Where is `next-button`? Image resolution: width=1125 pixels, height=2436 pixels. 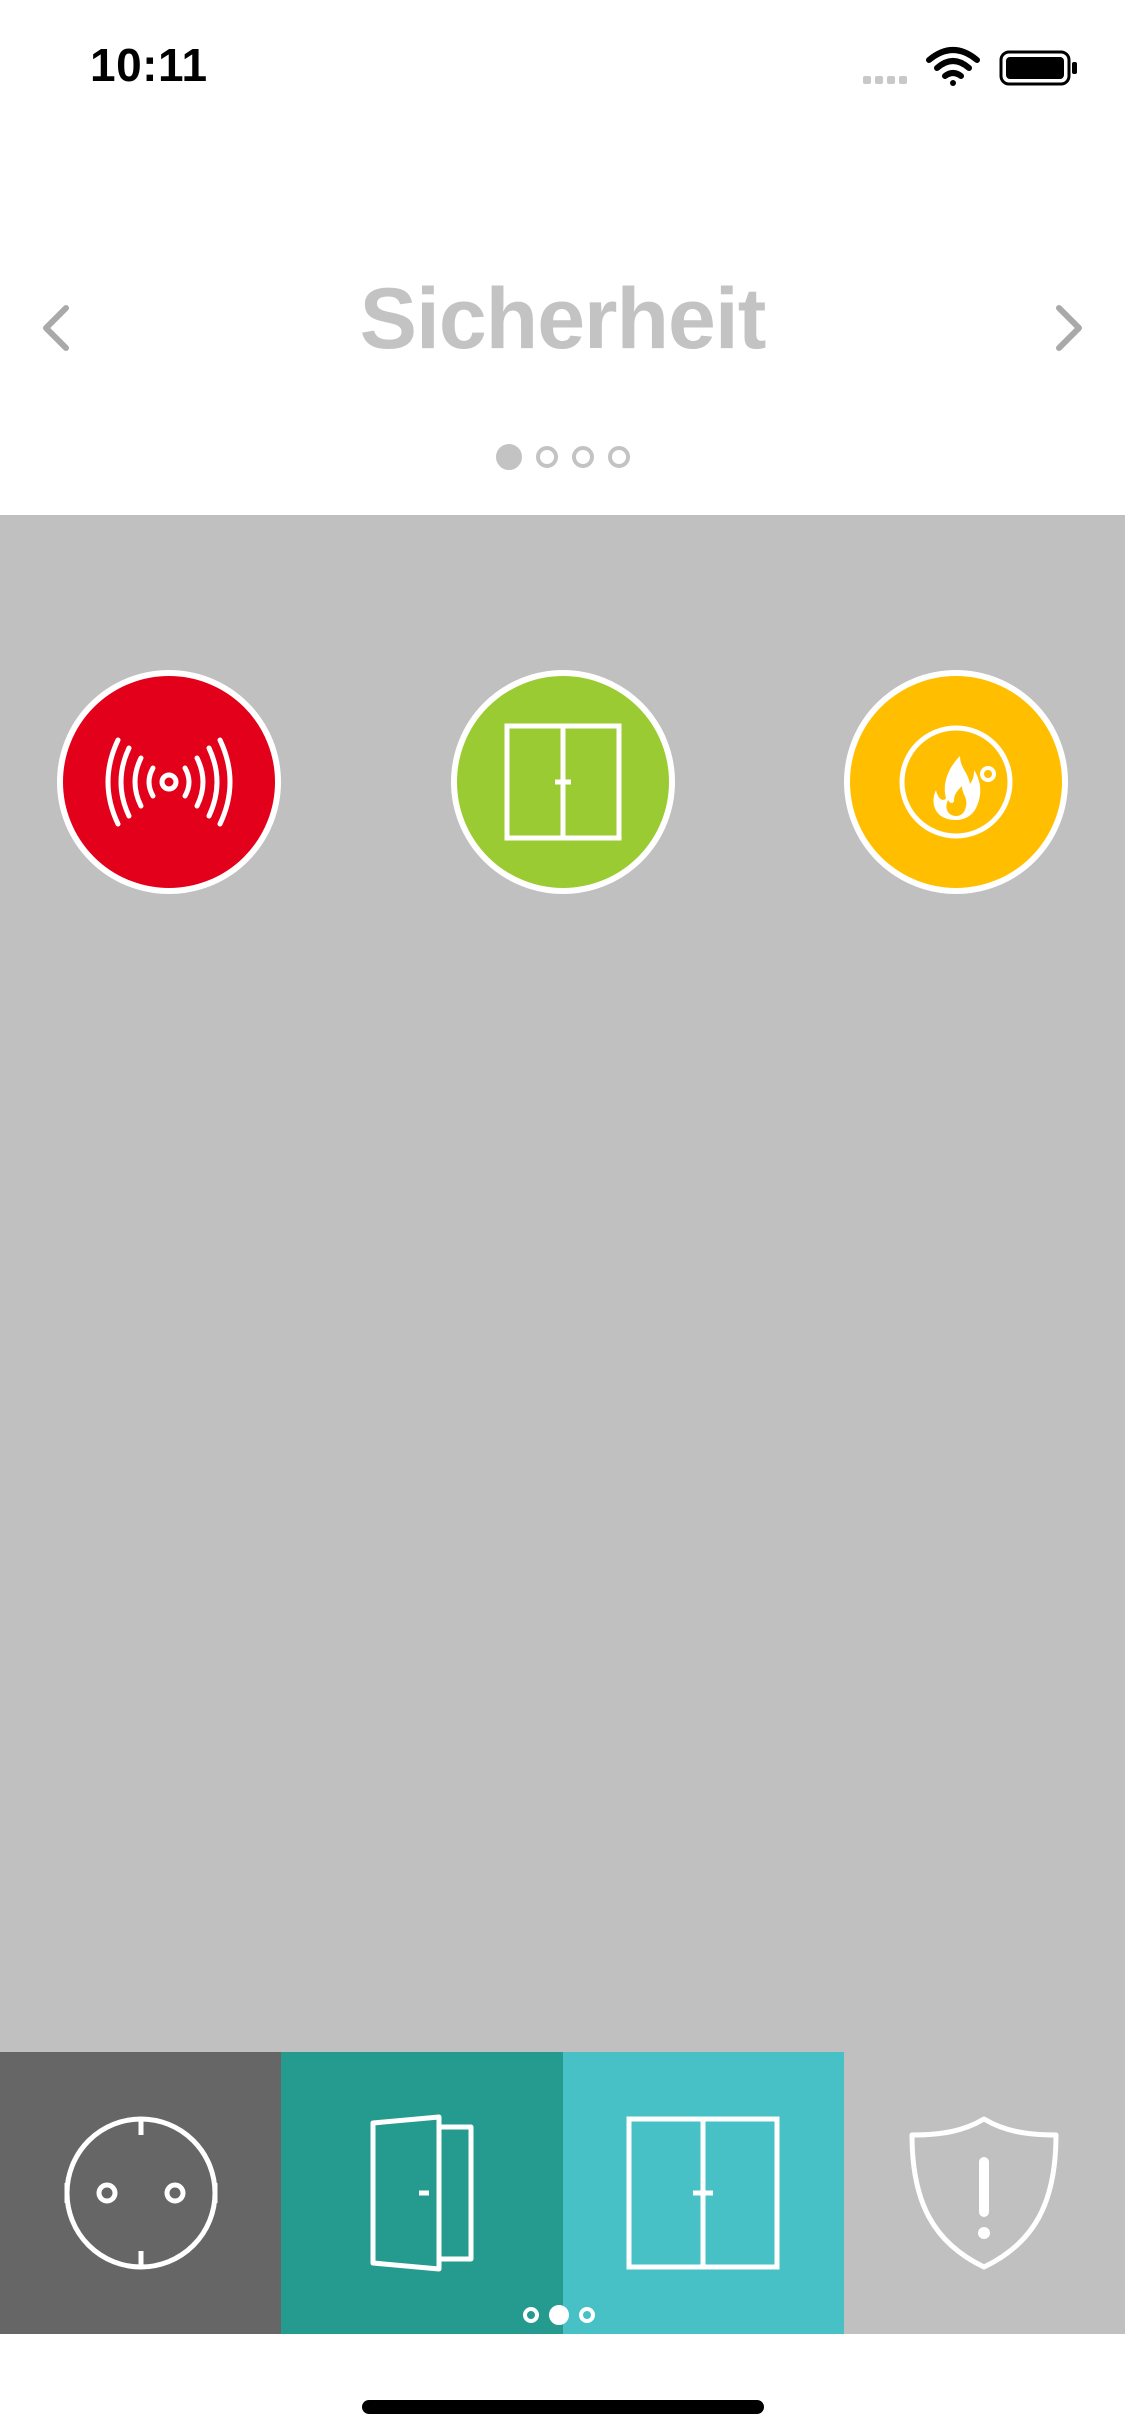
next-button is located at coordinates (1067, 328).